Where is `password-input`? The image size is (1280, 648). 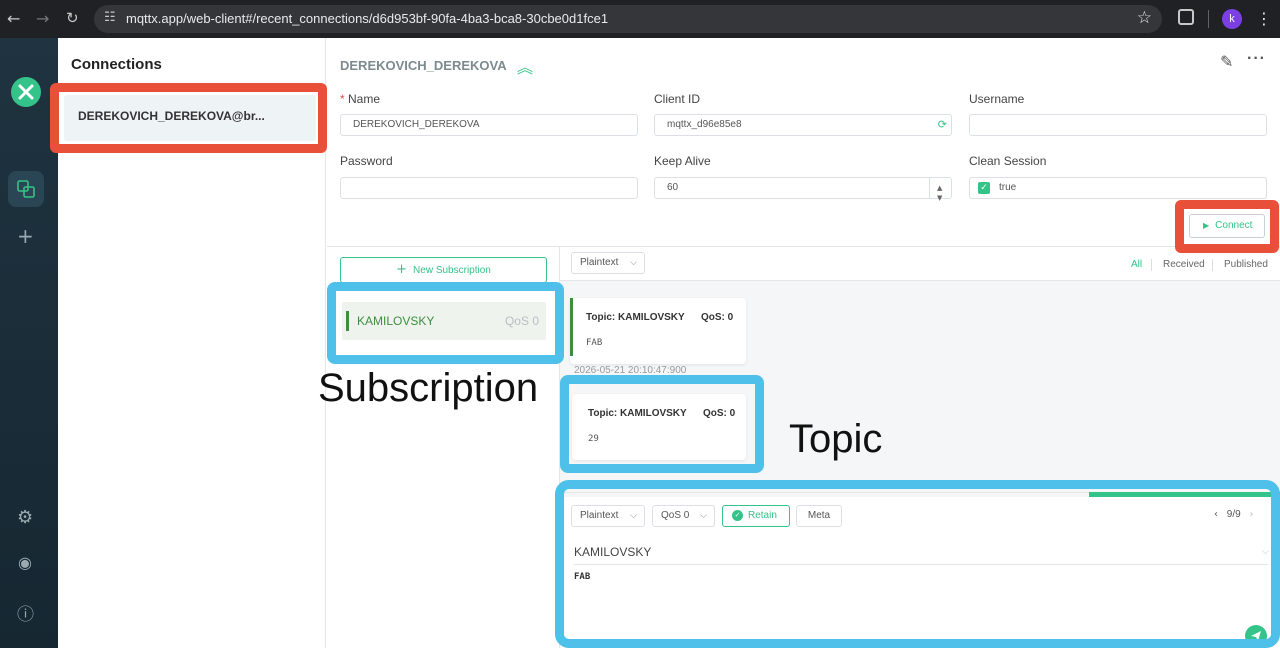
password-input is located at coordinates (489, 188).